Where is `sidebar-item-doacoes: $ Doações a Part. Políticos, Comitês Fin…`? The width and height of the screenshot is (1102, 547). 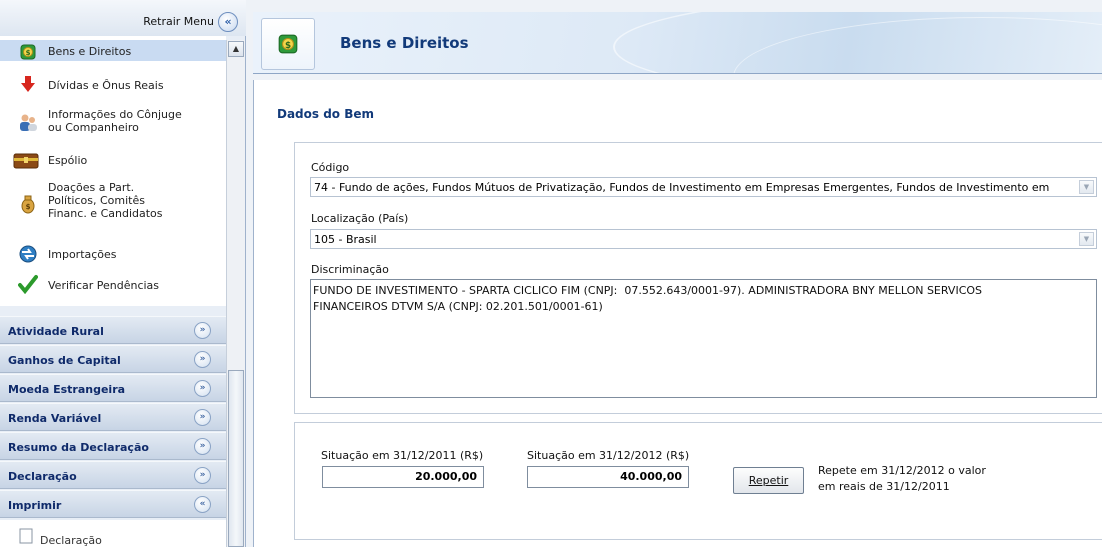 sidebar-item-doacoes: $ Doações a Part. Políticos, Comitês Fin… is located at coordinates (113, 204).